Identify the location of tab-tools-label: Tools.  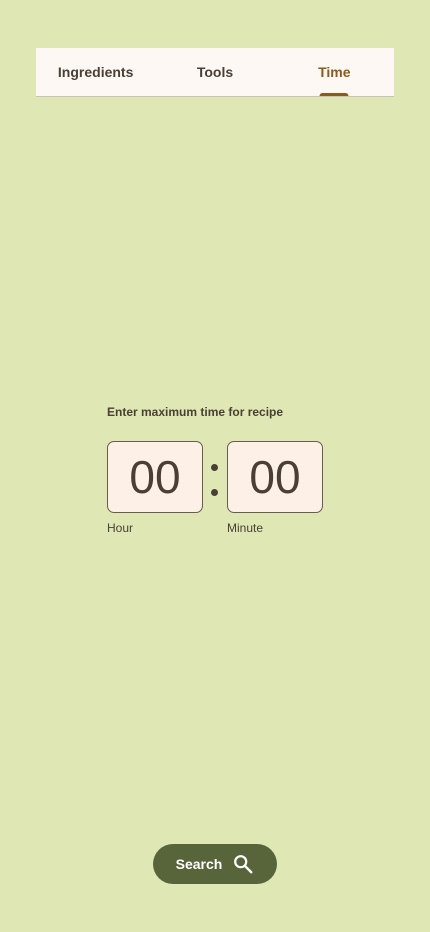
(215, 72).